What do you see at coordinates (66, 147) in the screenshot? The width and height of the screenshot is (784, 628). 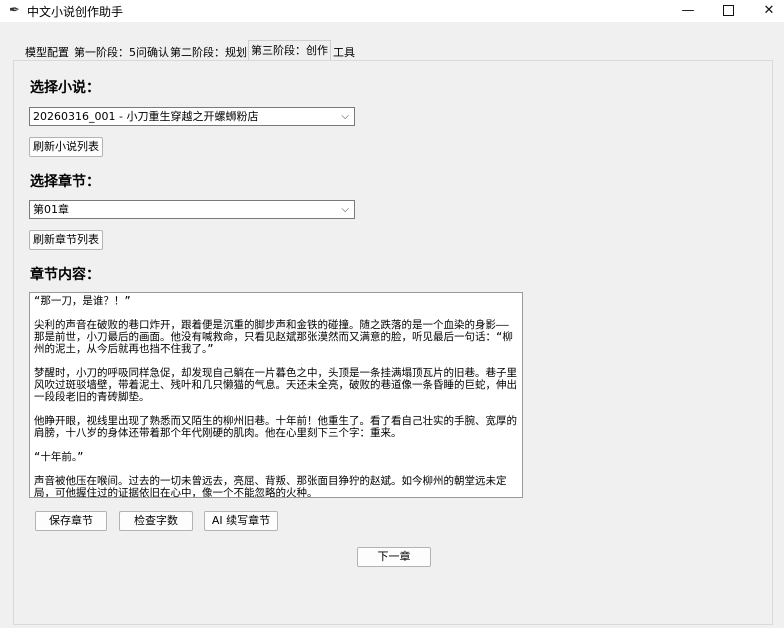 I see `refresh-novels-button: 刷新小说列表` at bounding box center [66, 147].